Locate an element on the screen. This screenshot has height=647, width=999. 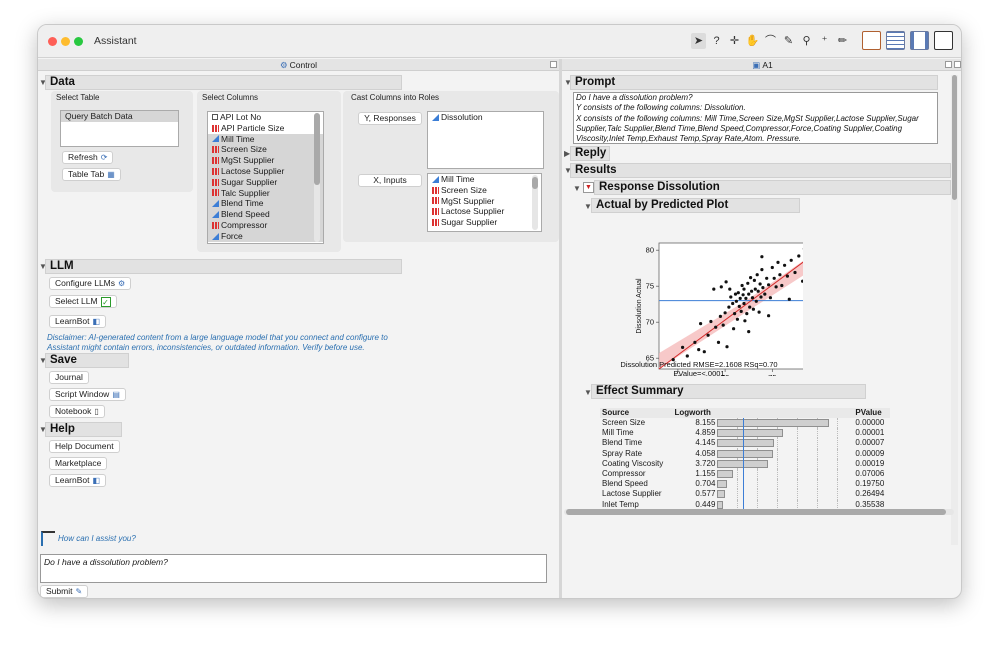
effect-row: Screen Size 8.155 0.00000 is located at coordinates (745, 423).